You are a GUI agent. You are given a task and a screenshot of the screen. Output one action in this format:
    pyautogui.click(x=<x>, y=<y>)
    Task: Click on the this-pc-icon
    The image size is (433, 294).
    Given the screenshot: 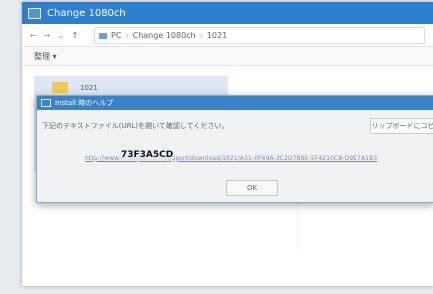 What is the action you would take?
    pyautogui.click(x=103, y=35)
    